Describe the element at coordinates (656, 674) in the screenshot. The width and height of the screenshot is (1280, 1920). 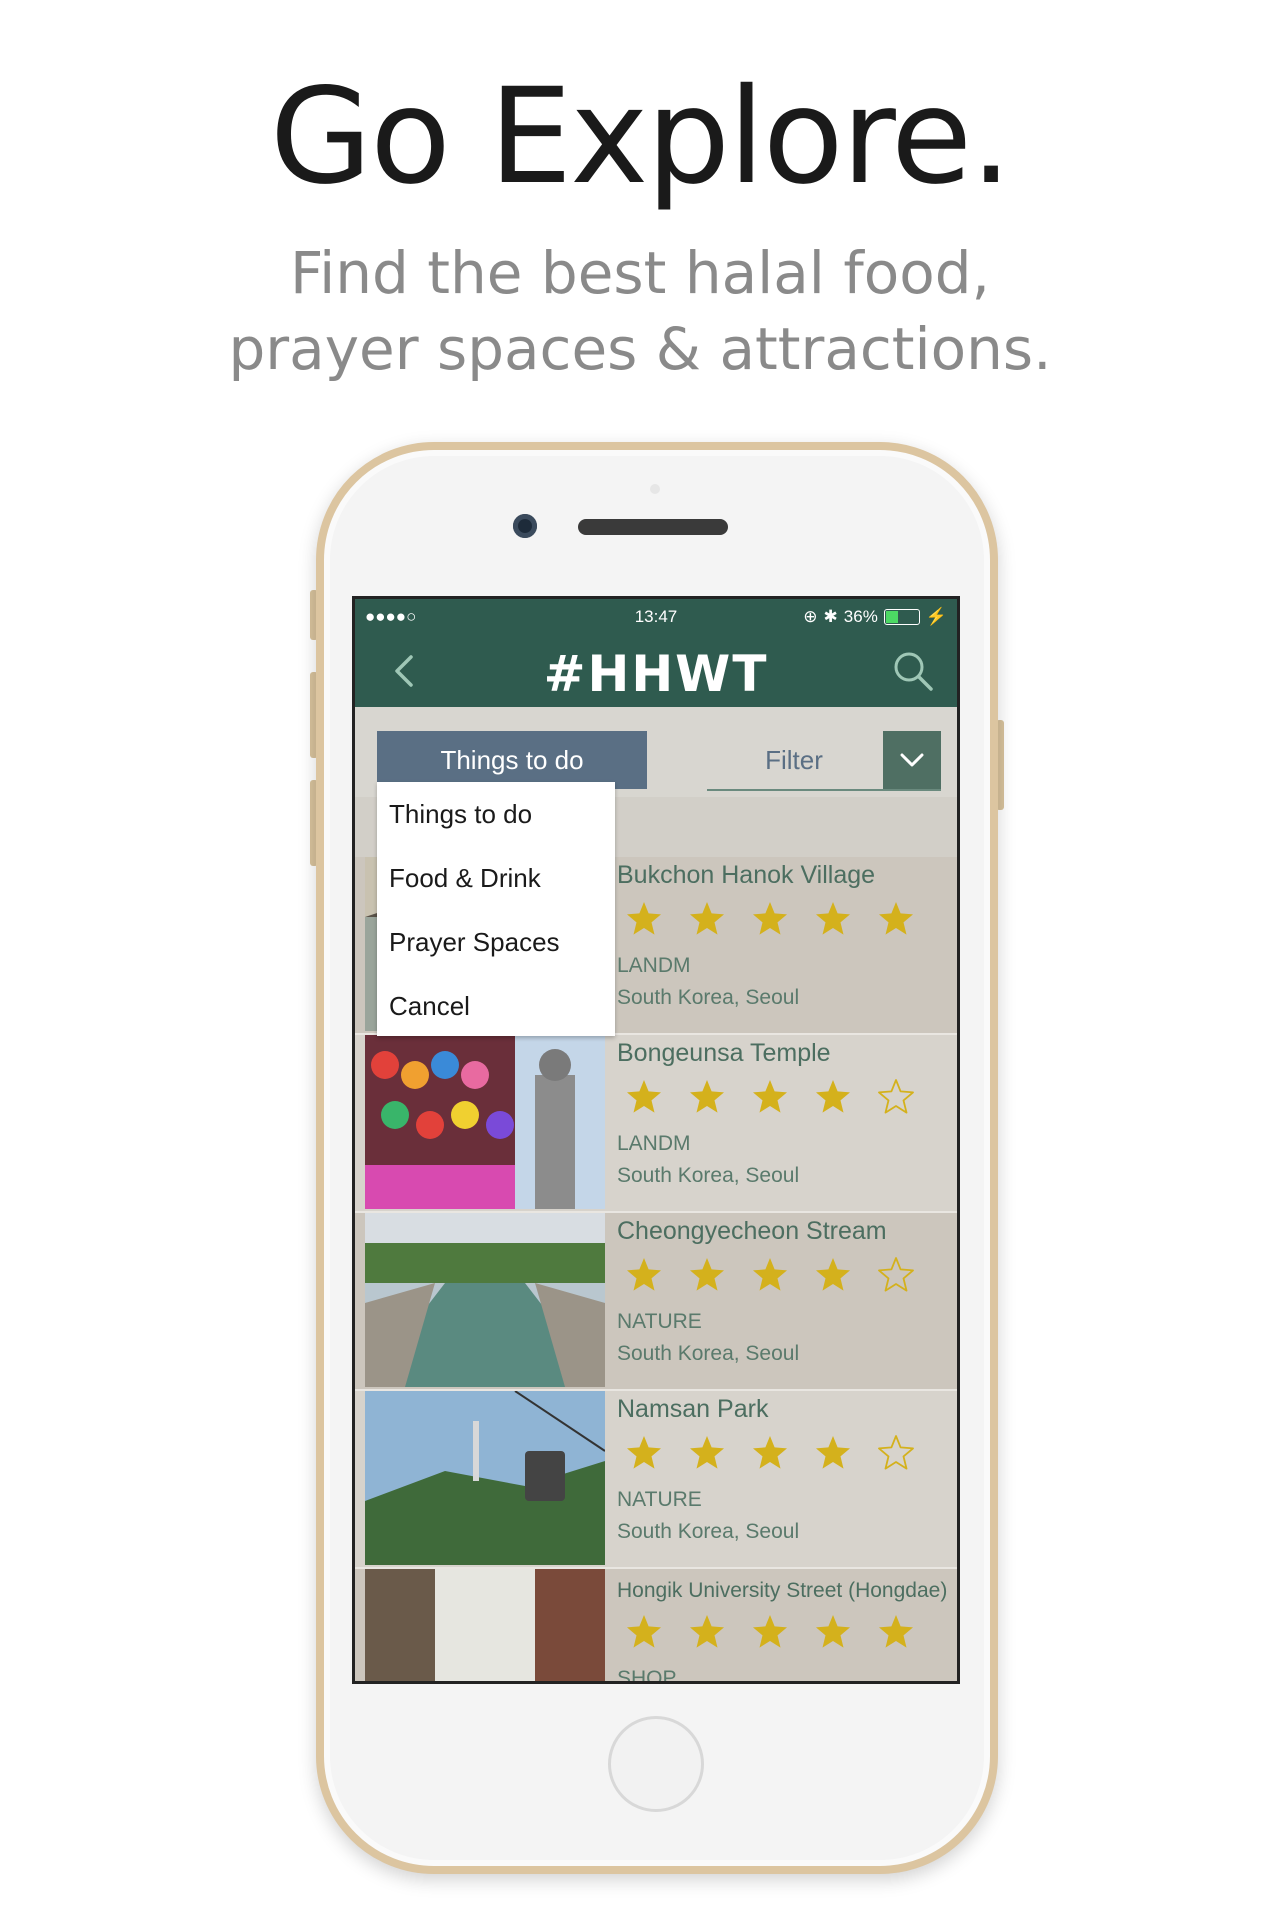
I see `app-logo: #HHWT` at that location.